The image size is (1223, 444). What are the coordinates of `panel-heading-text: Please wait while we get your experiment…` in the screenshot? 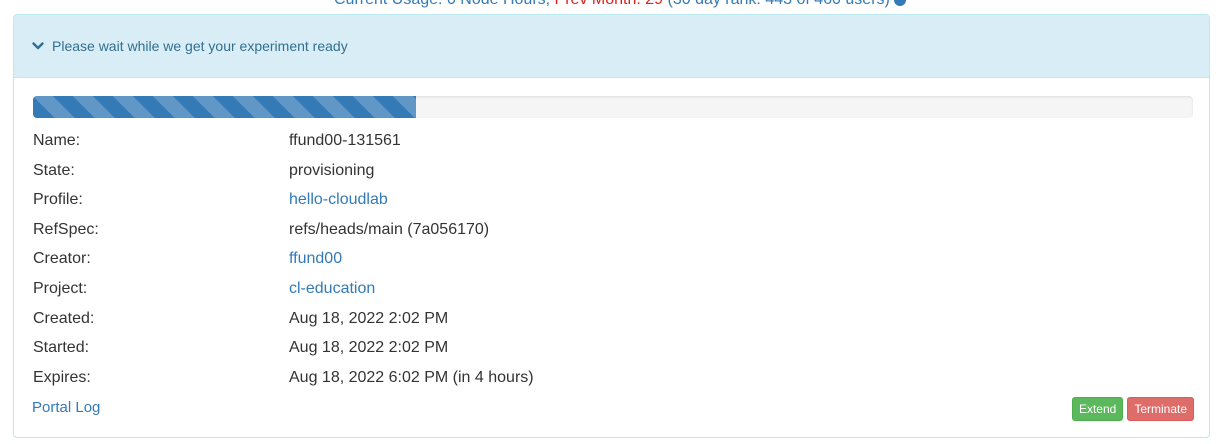 It's located at (200, 46).